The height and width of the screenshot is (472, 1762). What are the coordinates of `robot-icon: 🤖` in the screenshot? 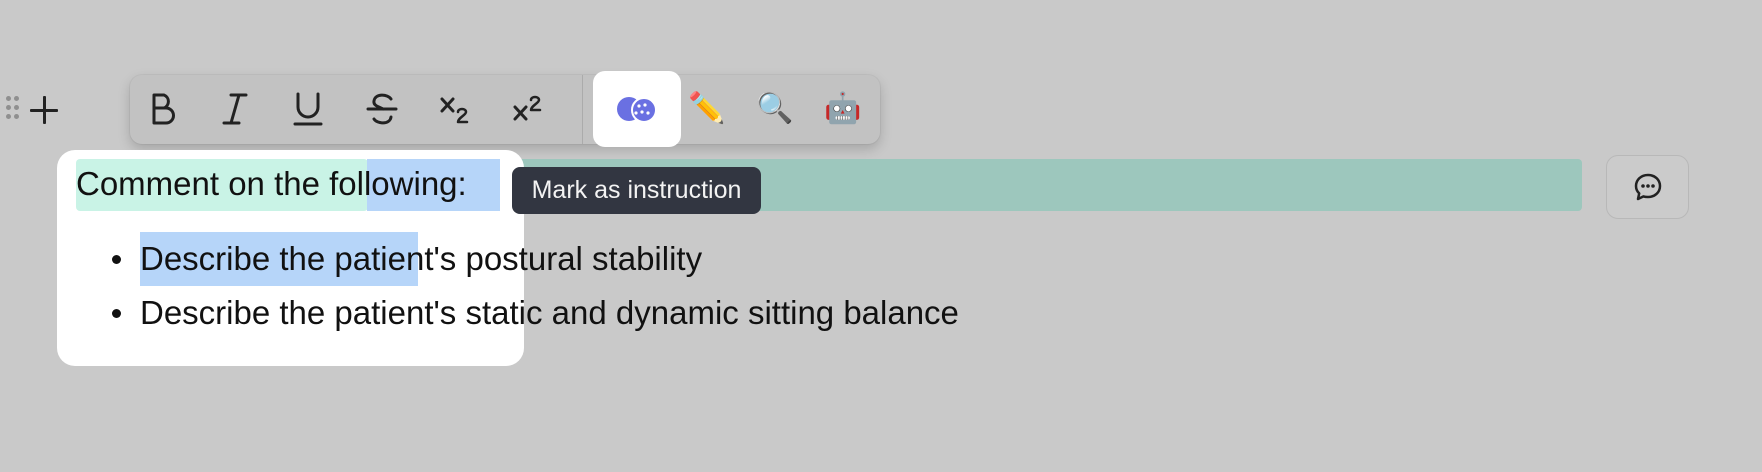 It's located at (843, 108).